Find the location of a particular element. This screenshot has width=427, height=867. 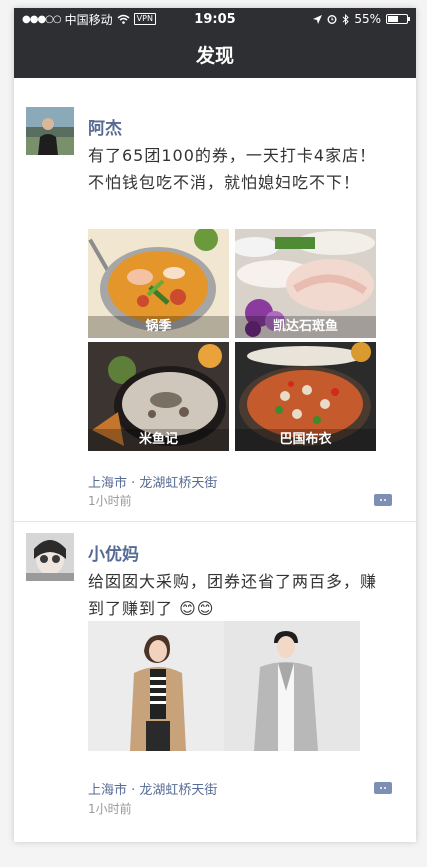

battery-level is located at coordinates (393, 19).